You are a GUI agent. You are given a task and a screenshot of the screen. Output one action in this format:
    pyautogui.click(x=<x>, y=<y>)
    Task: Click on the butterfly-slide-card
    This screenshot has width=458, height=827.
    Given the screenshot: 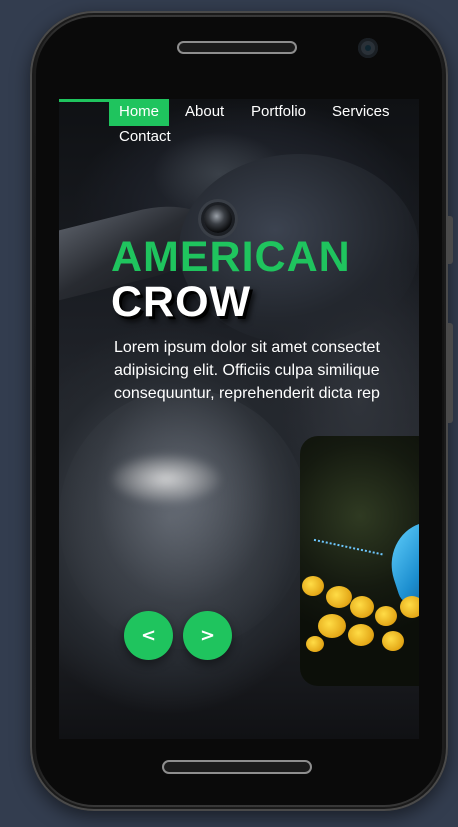 What is the action you would take?
    pyautogui.click(x=359, y=561)
    